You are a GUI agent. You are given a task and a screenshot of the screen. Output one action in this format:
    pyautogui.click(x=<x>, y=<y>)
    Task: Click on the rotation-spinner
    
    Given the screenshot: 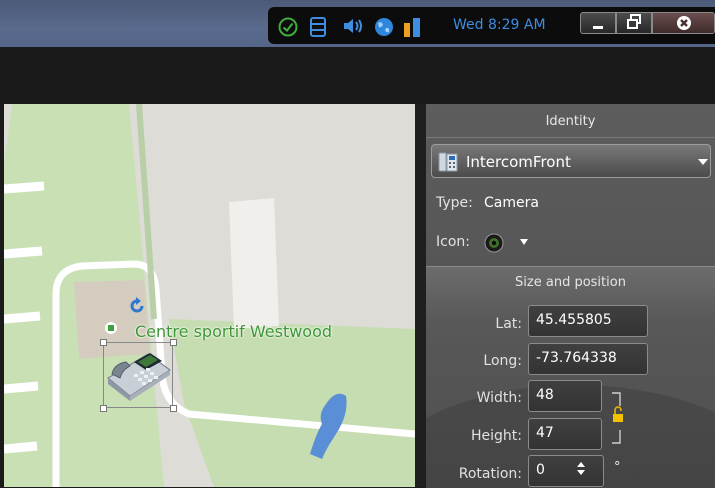 What is the action you would take?
    pyautogui.click(x=581, y=468)
    